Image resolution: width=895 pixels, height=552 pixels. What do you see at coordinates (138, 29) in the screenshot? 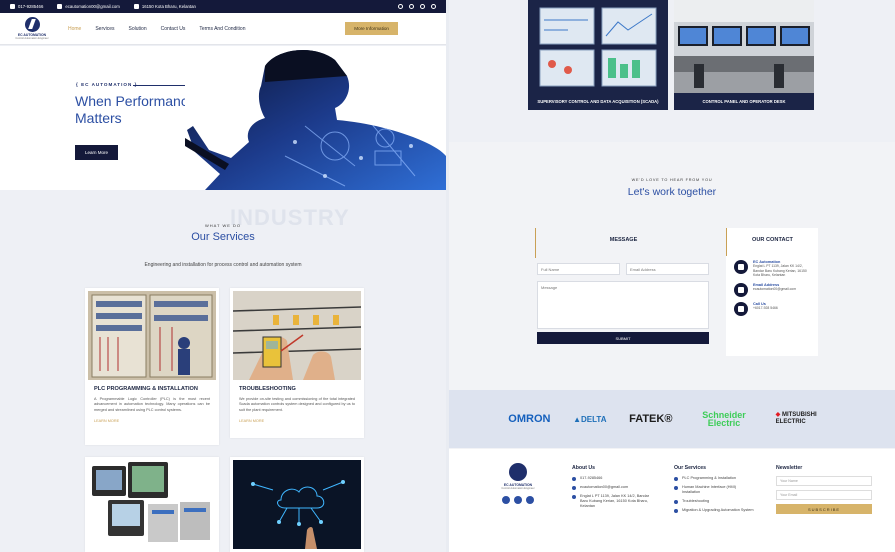
I see `nav-item-solution: Solution` at bounding box center [138, 29].